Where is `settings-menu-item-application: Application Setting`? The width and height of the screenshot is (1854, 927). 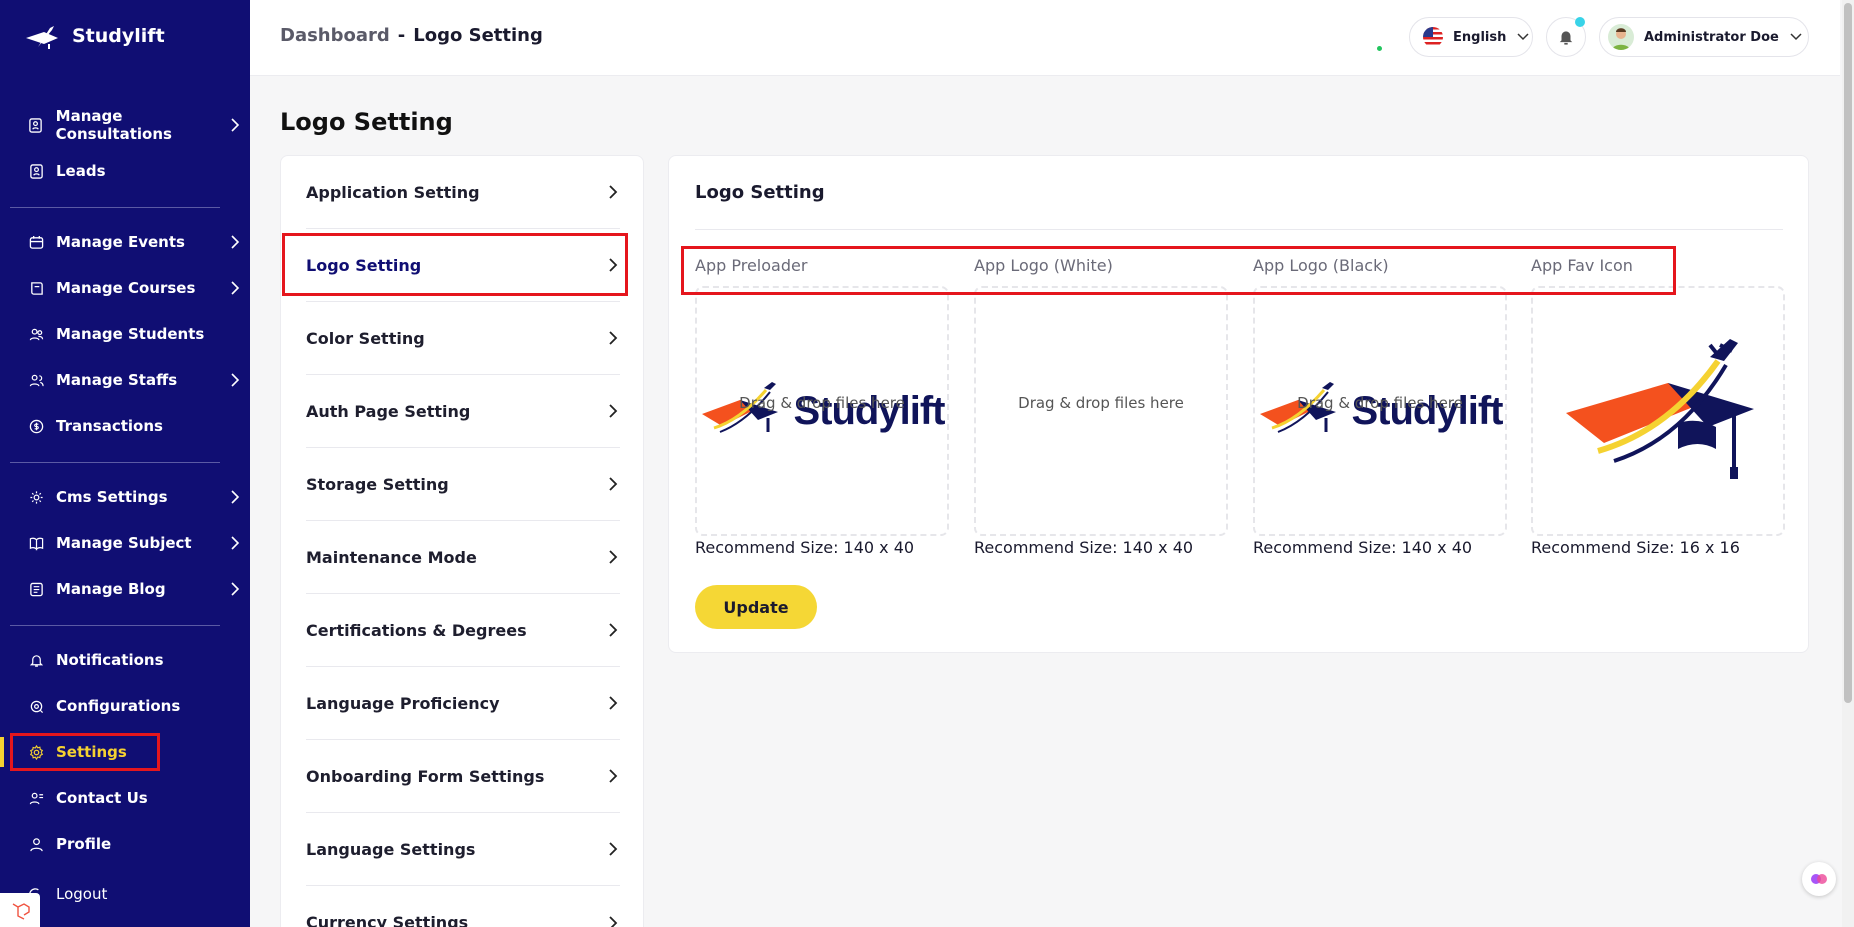 settings-menu-item-application: Application Setting is located at coordinates (463, 192).